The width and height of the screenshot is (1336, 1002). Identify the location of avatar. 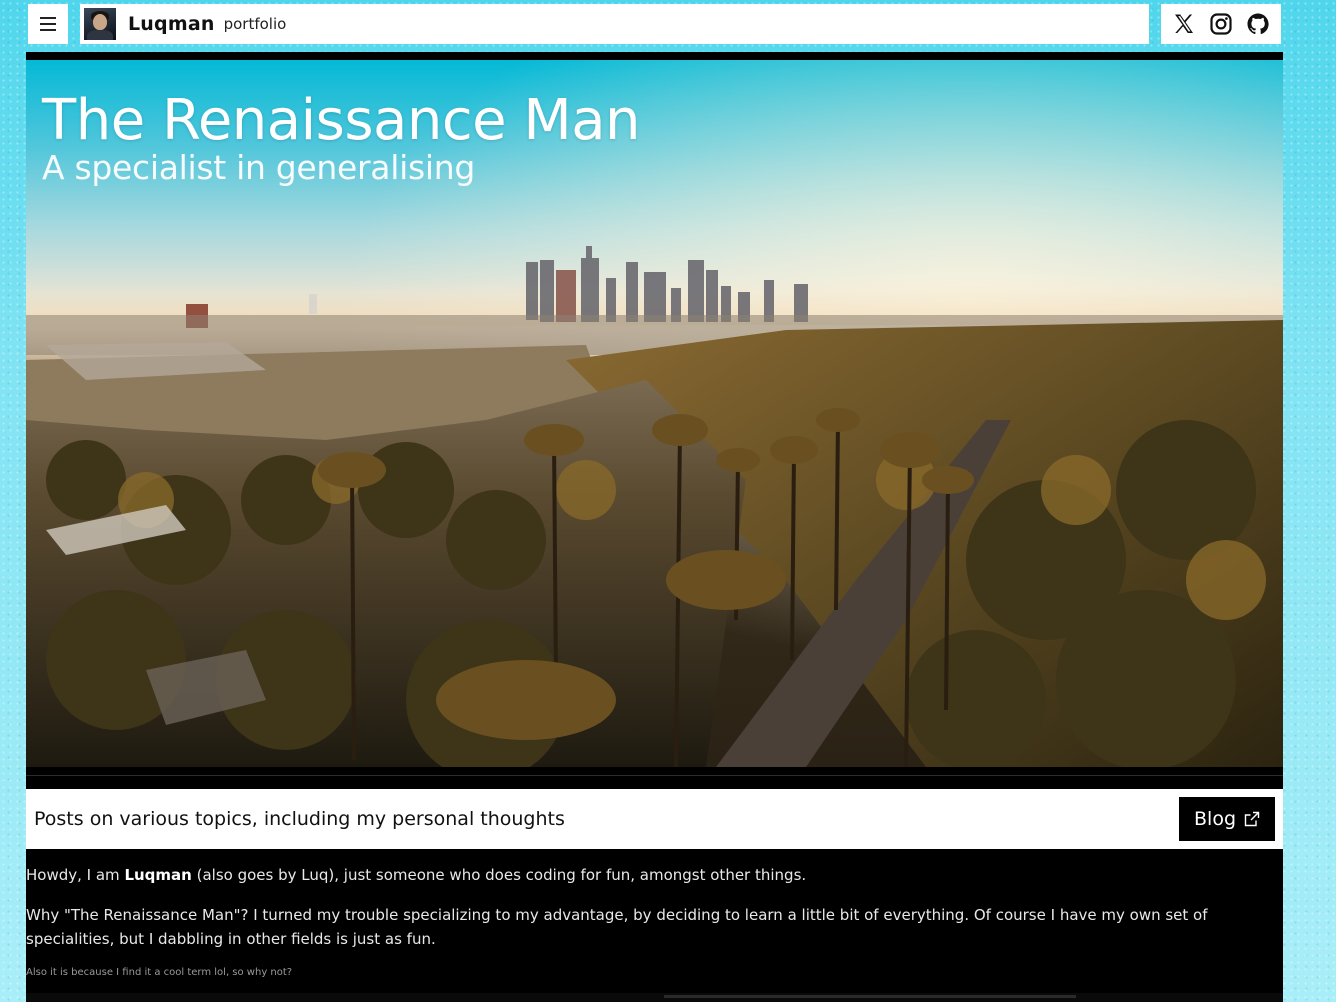
(100, 24).